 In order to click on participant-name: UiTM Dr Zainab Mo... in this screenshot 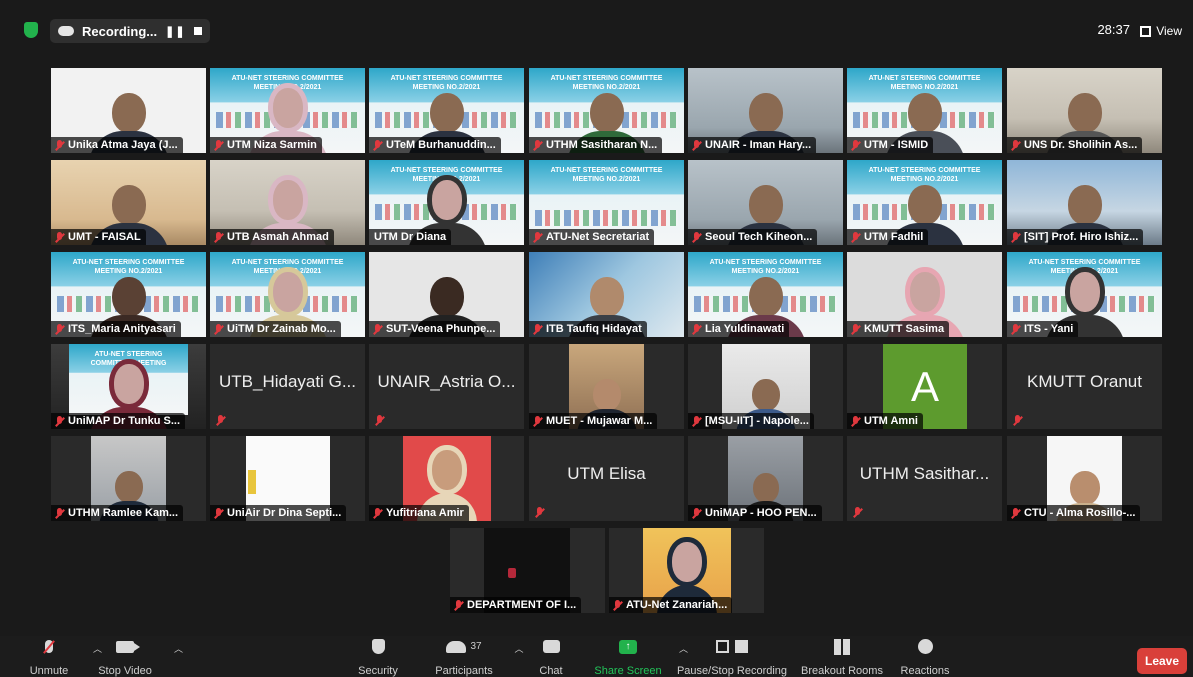, I will do `click(281, 329)`.